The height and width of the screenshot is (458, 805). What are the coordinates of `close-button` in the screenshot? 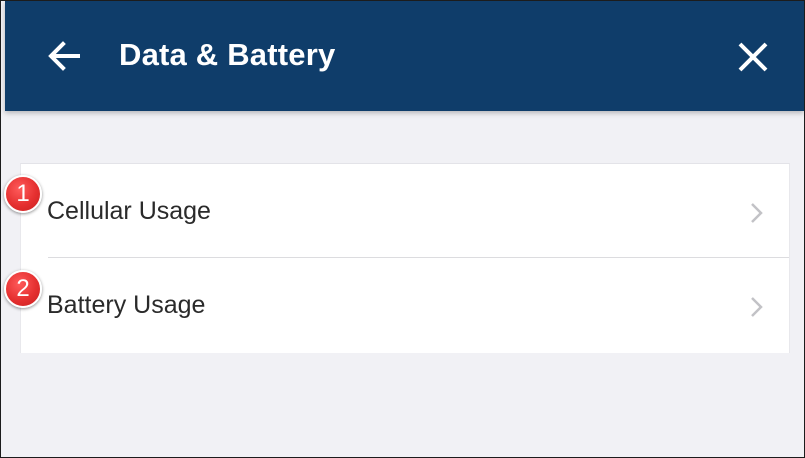 It's located at (753, 57).